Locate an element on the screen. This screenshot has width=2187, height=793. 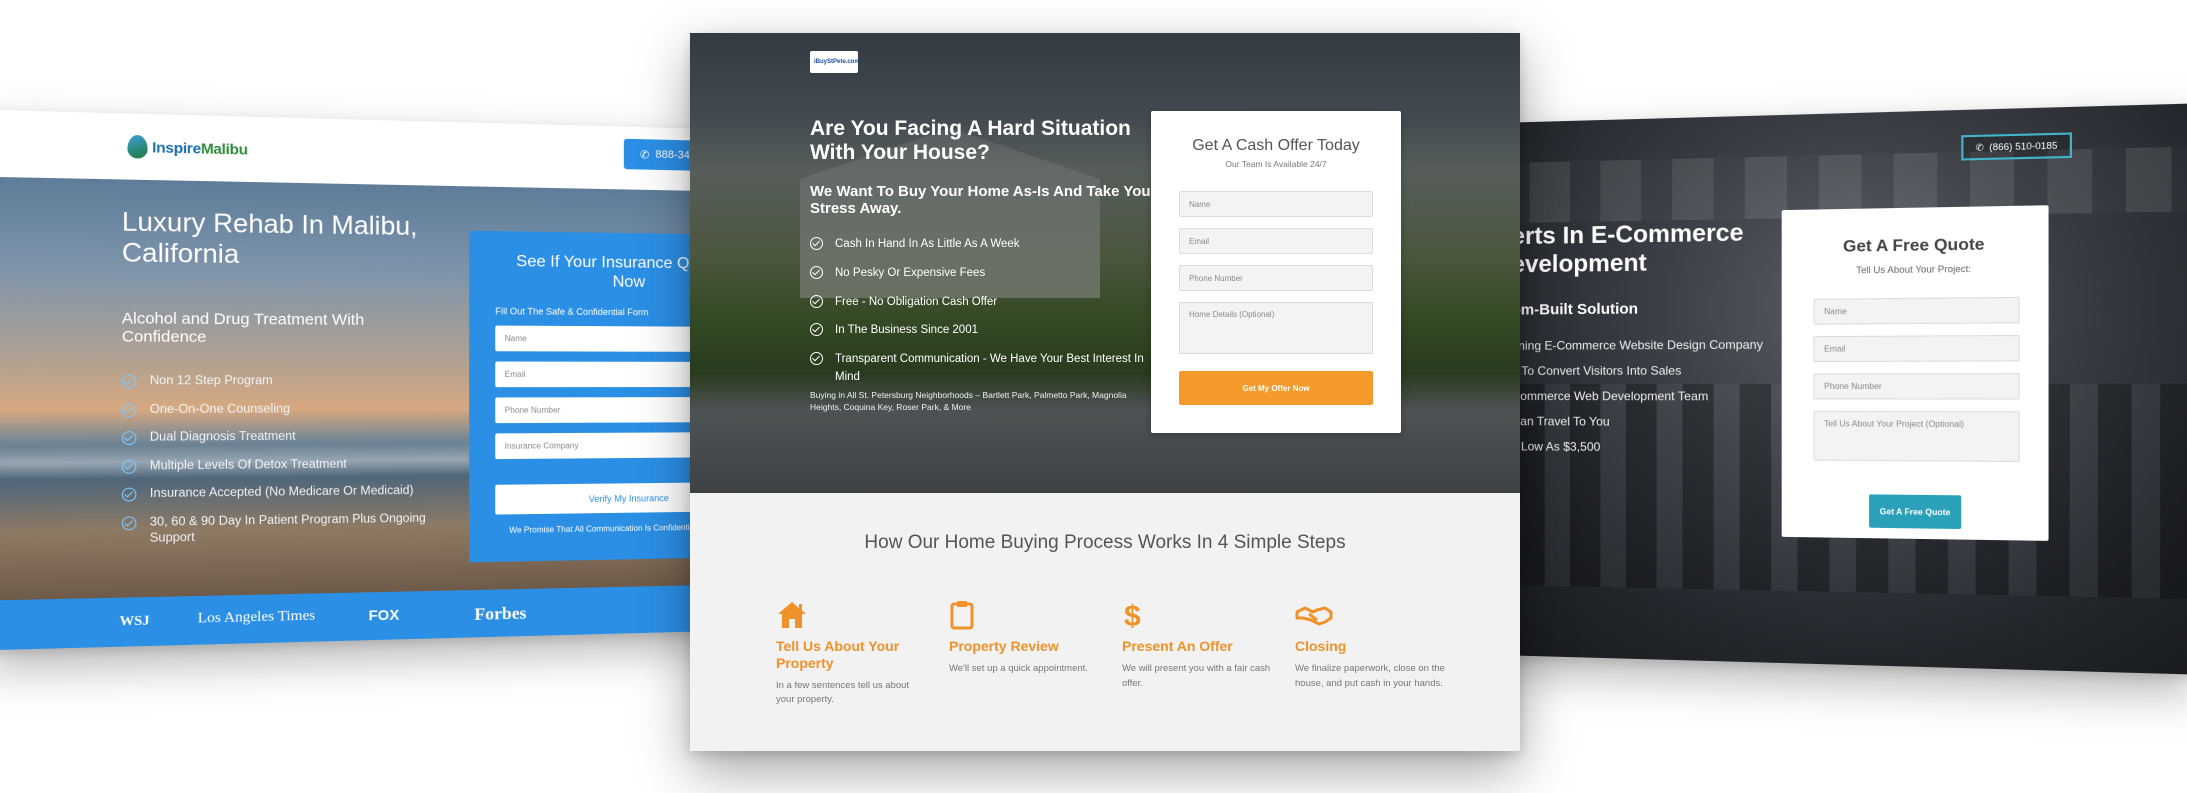
list-item: nning E-Commerce Website Design Company is located at coordinates (1637, 345).